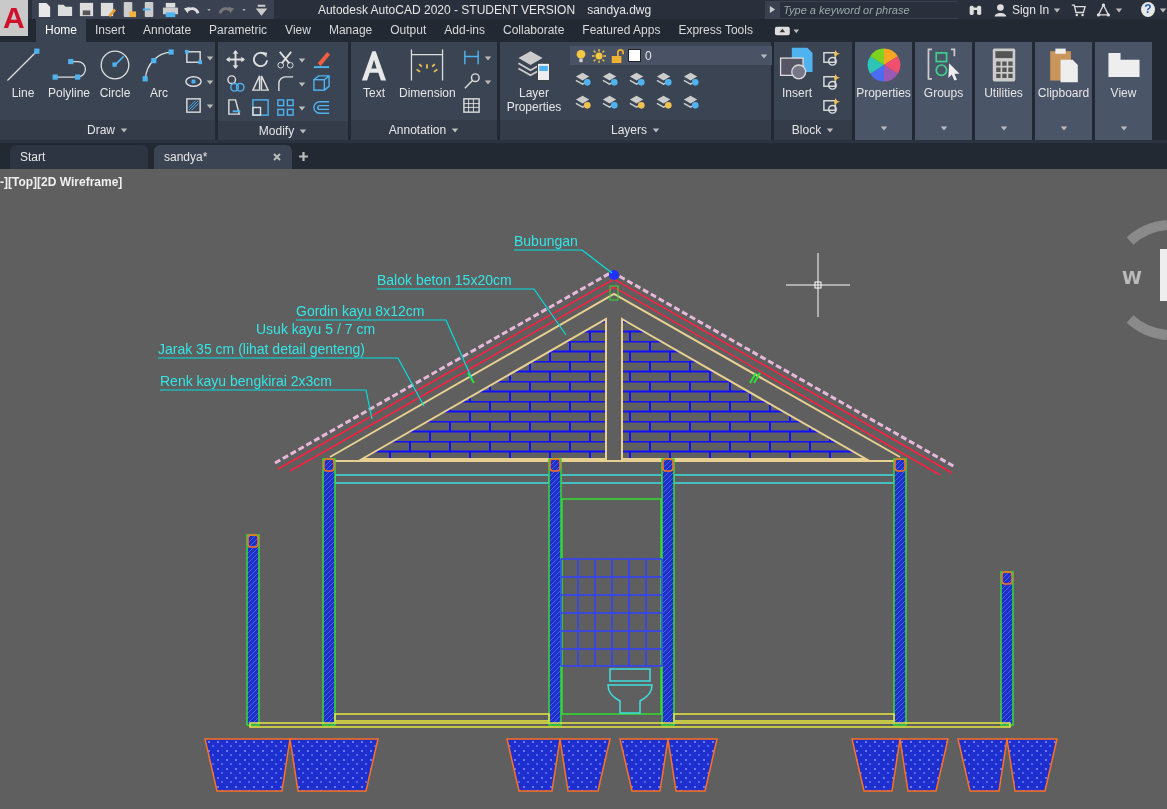 The height and width of the screenshot is (809, 1167). I want to click on offset-icon, so click(321, 107).